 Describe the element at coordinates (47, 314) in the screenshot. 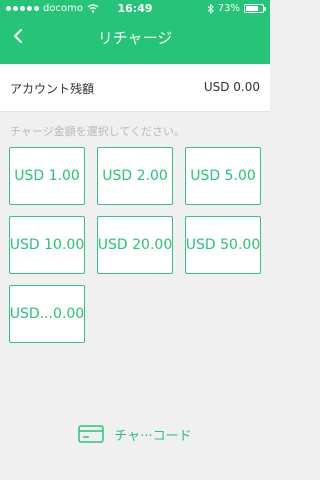

I see `amount-button-other: USD...0.00` at that location.